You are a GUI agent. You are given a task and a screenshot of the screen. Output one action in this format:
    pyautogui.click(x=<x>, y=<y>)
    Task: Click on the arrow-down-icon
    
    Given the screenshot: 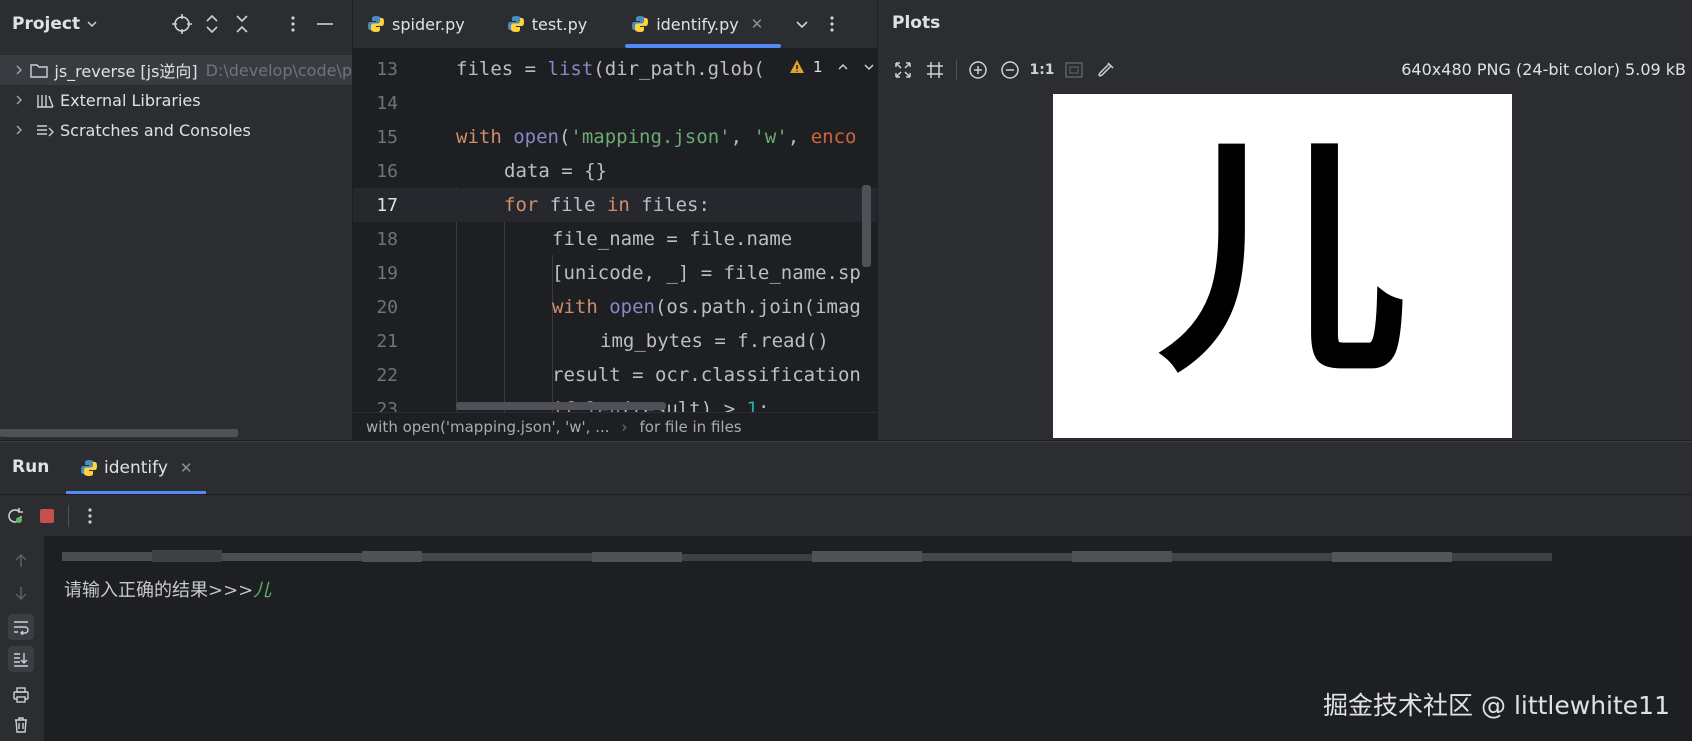 What is the action you would take?
    pyautogui.click(x=21, y=593)
    